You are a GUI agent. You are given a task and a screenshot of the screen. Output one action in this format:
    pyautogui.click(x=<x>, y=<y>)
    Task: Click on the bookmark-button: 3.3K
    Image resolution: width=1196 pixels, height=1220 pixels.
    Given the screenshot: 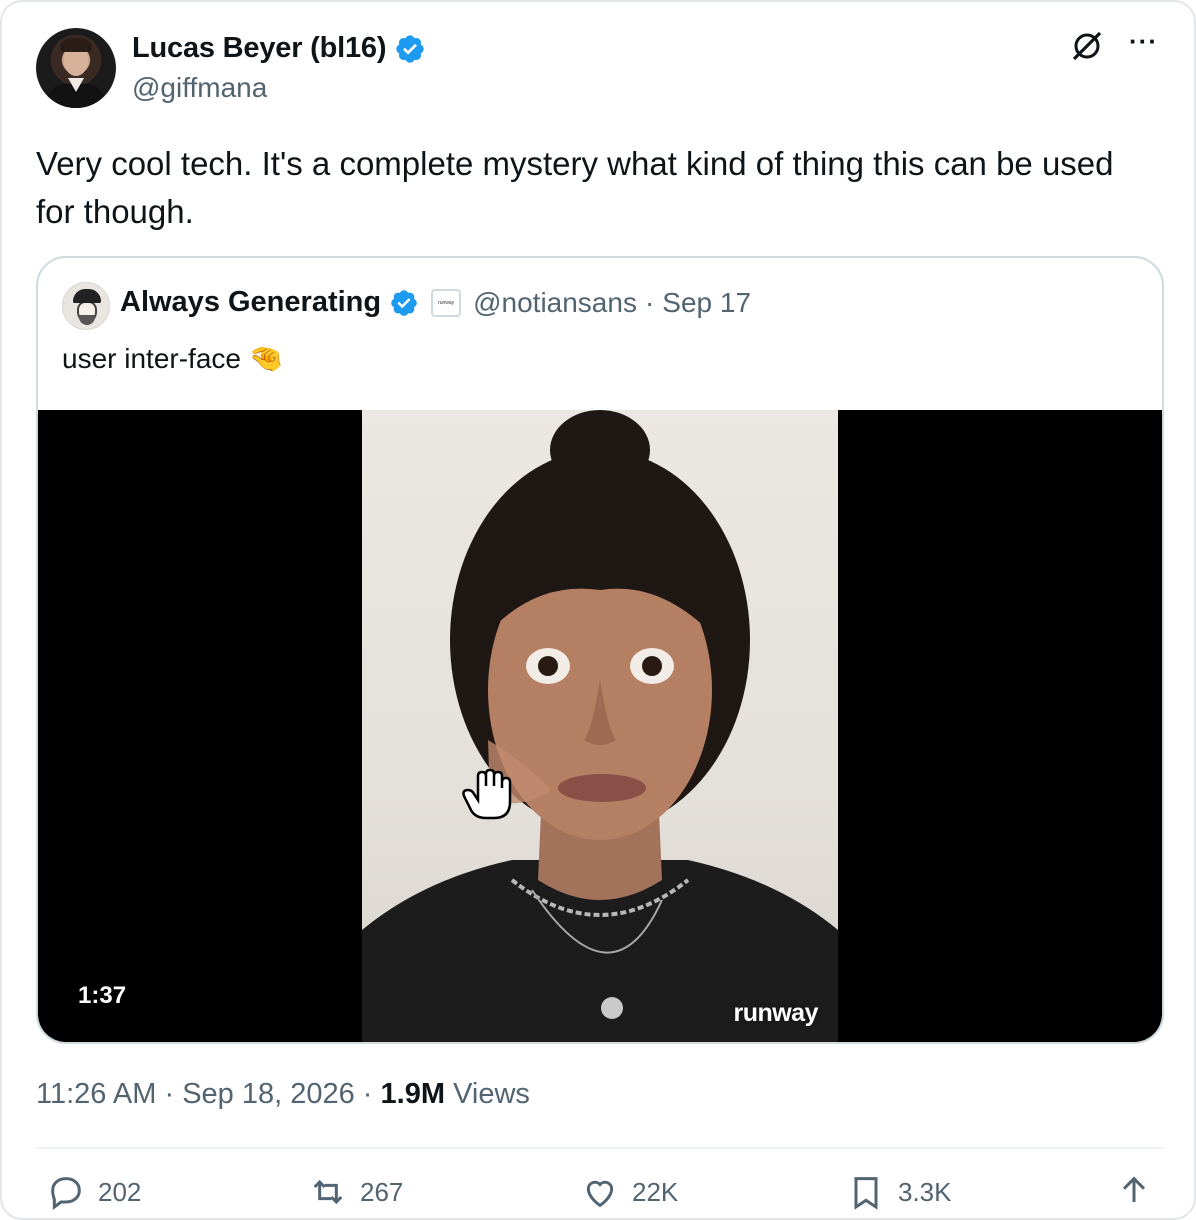 What is the action you would take?
    pyautogui.click(x=899, y=1192)
    